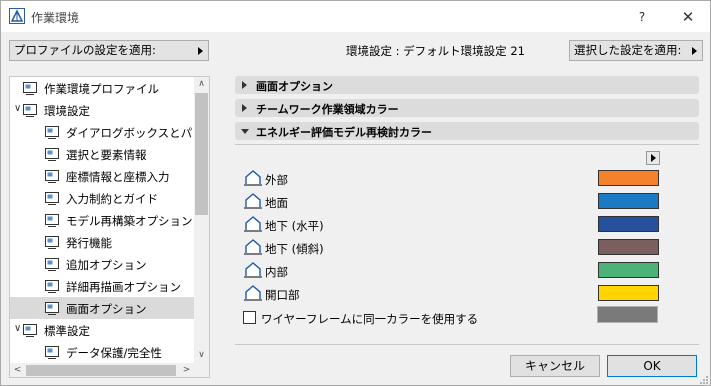 This screenshot has height=386, width=711. Describe the element at coordinates (52, 176) in the screenshot. I see `xyz-coordinates-icon` at that location.